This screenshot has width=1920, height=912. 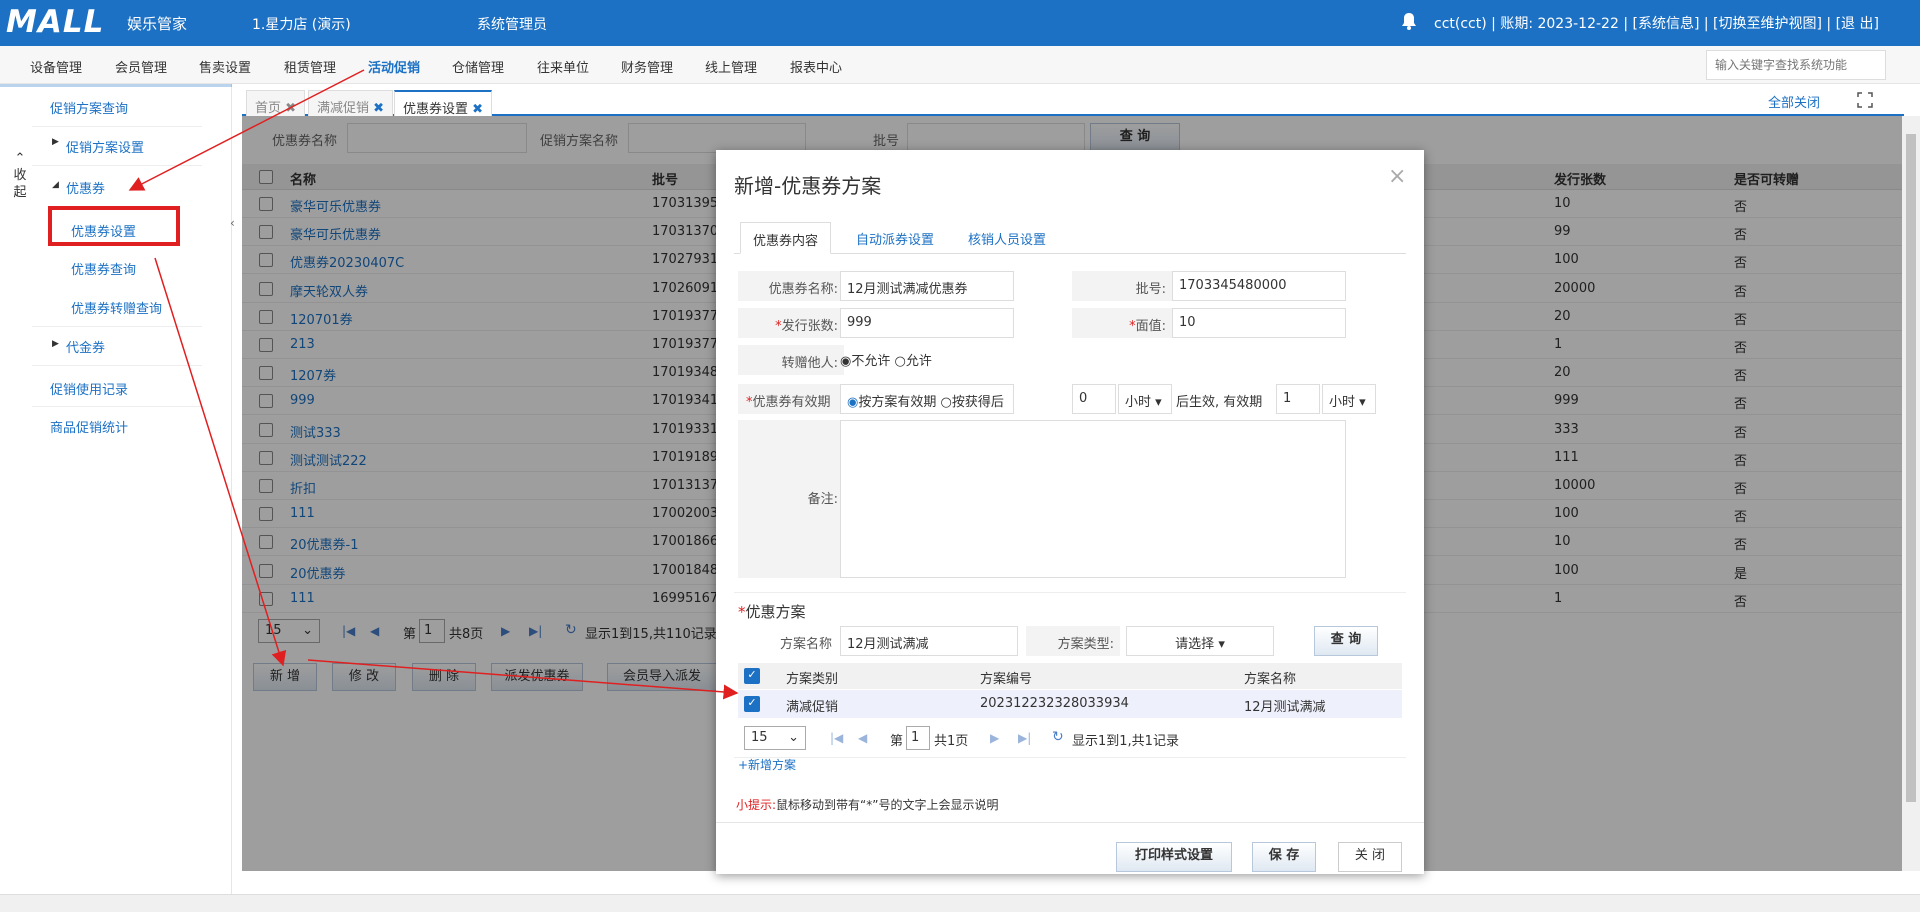 I want to click on arrow-menu-to-coupon, so click(x=246, y=130).